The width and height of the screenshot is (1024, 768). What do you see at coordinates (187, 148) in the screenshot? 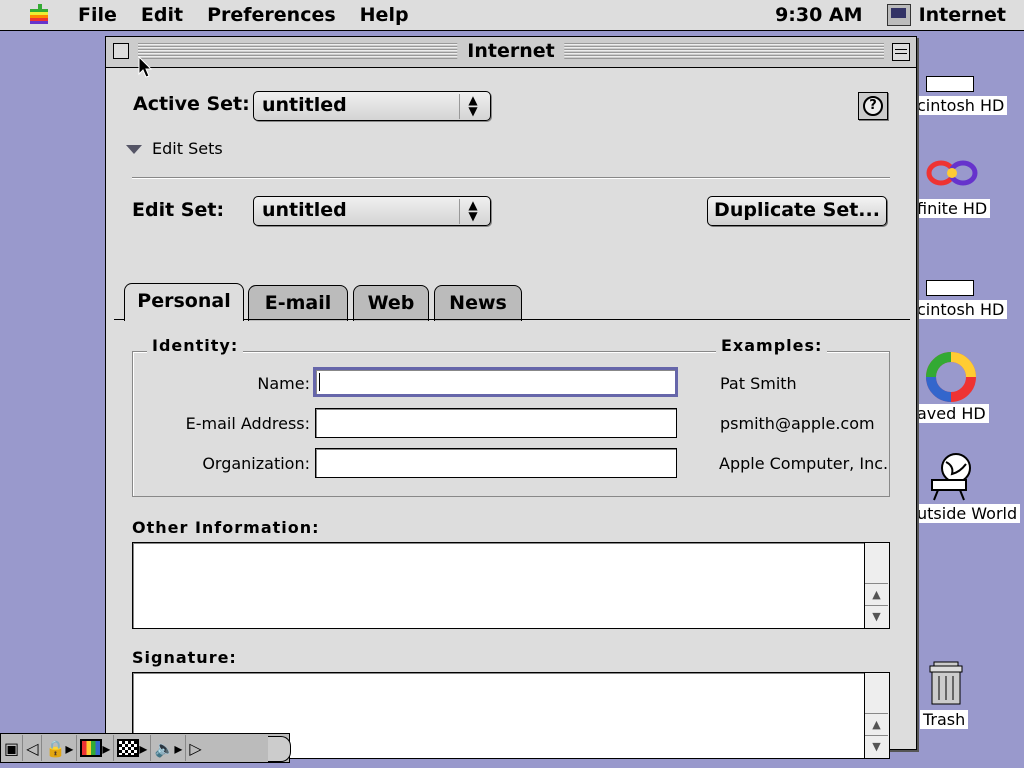
I see `edit-sets-label: Edit Sets` at bounding box center [187, 148].